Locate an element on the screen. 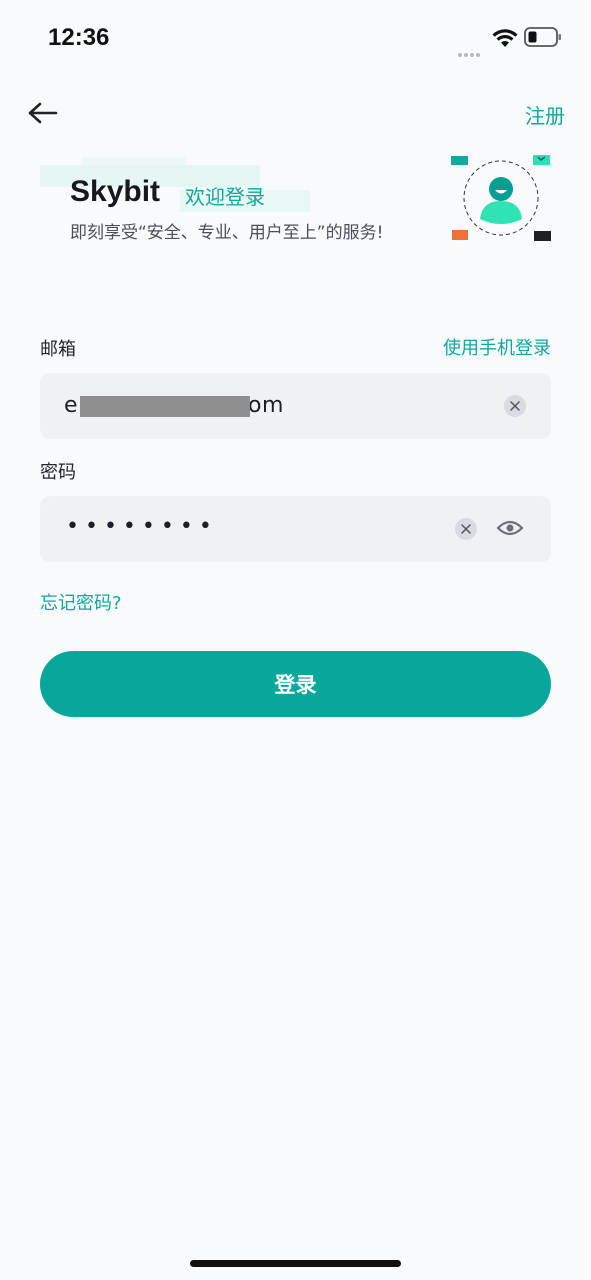 The width and height of the screenshot is (591, 1280). forgot-password-link: 忘记密码? is located at coordinates (81, 602).